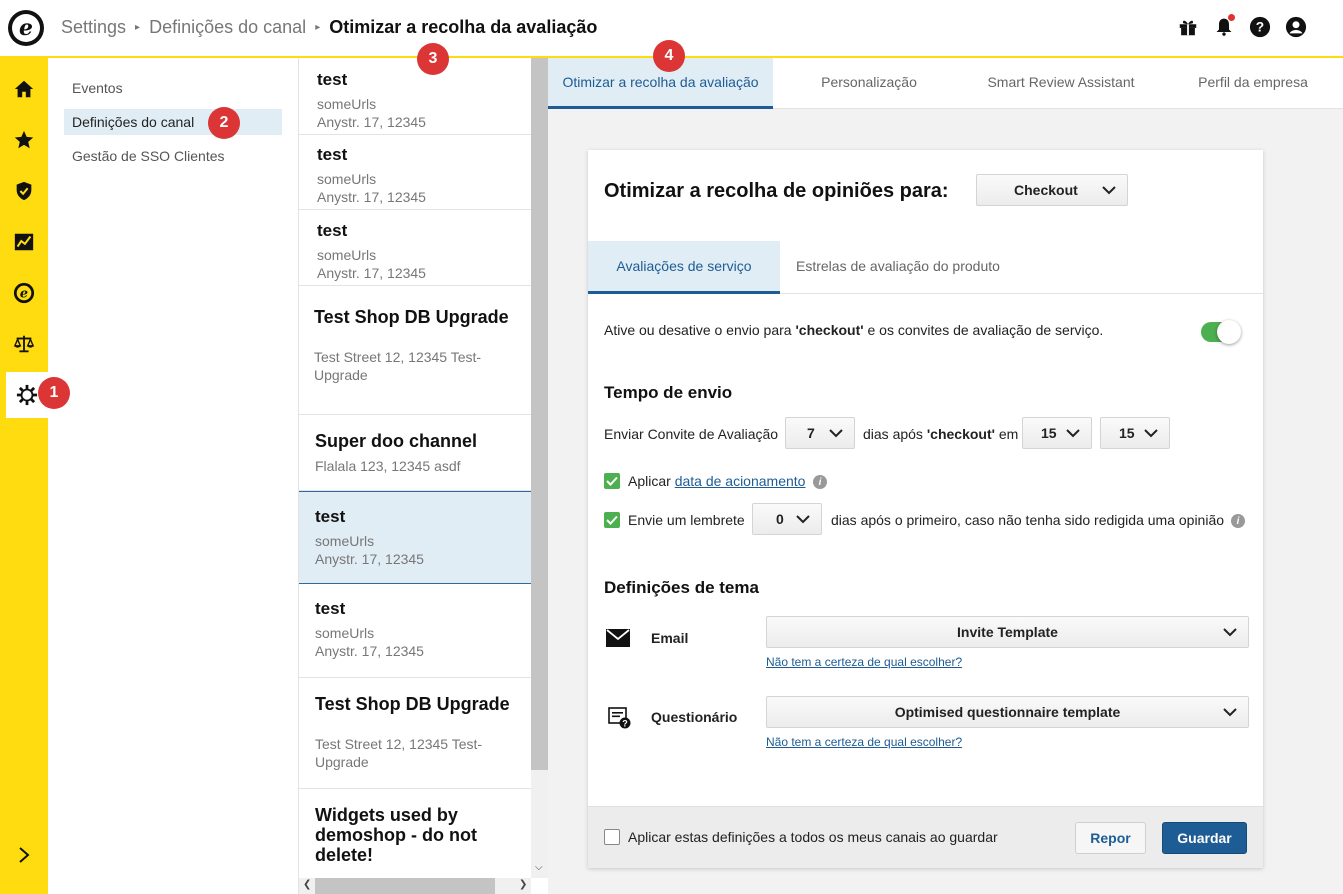  I want to click on scroll-left-arrow-icon: ❮, so click(307, 884).